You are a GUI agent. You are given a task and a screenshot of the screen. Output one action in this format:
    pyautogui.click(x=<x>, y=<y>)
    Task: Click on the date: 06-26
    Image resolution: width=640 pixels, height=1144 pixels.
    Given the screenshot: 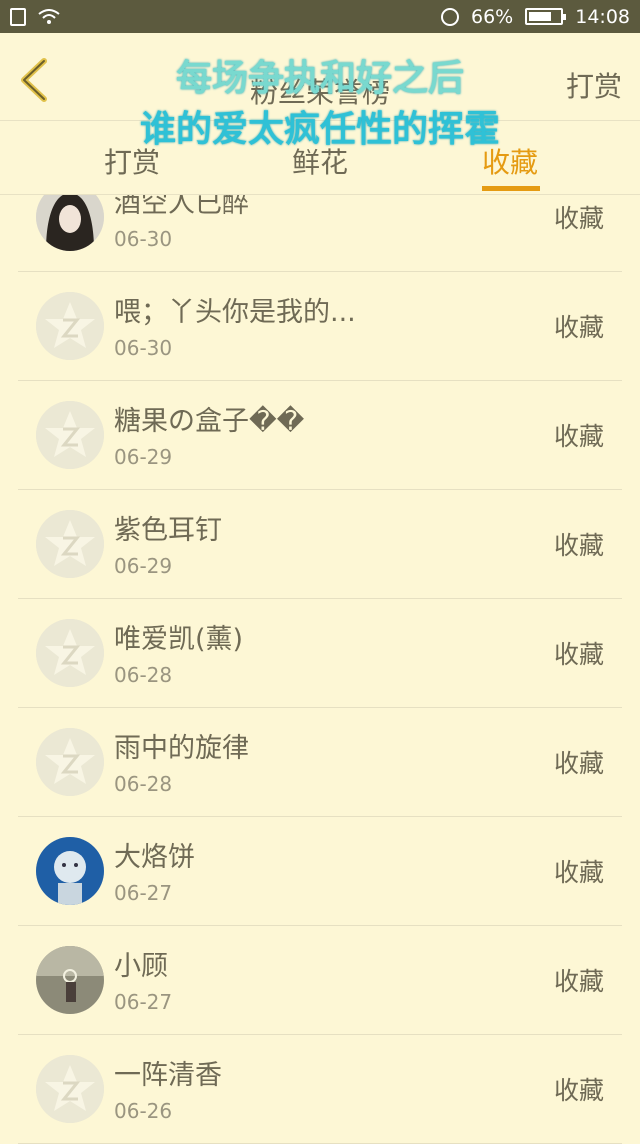 What is the action you would take?
    pyautogui.click(x=143, y=1111)
    